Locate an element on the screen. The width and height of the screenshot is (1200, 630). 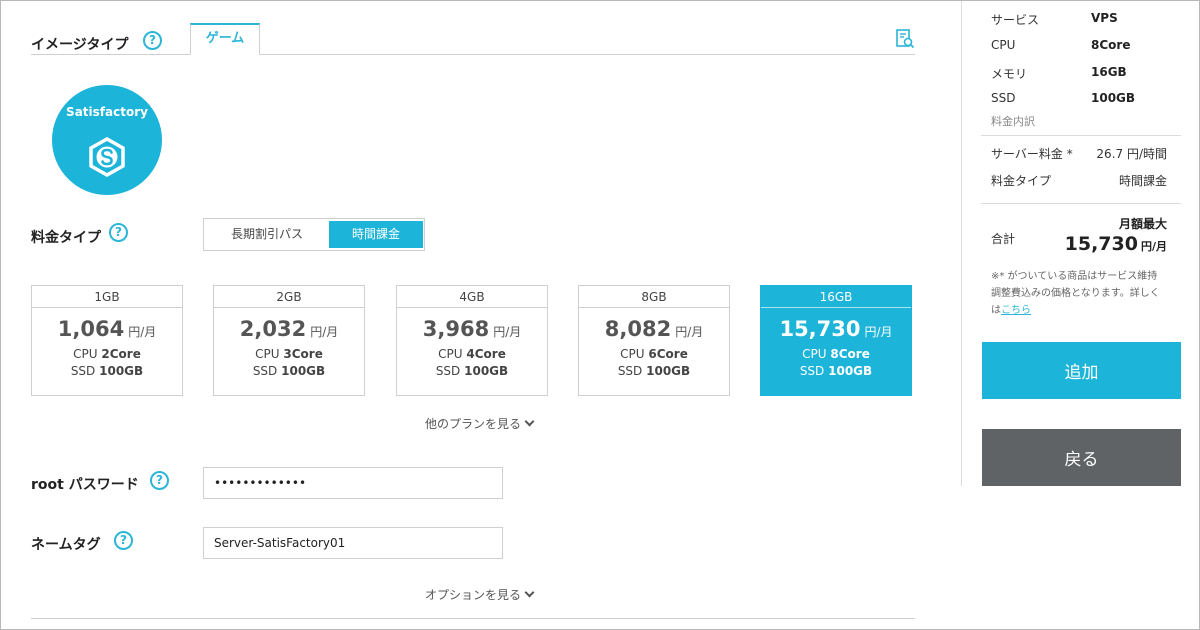
plan-price: 1,064 is located at coordinates (91, 329).